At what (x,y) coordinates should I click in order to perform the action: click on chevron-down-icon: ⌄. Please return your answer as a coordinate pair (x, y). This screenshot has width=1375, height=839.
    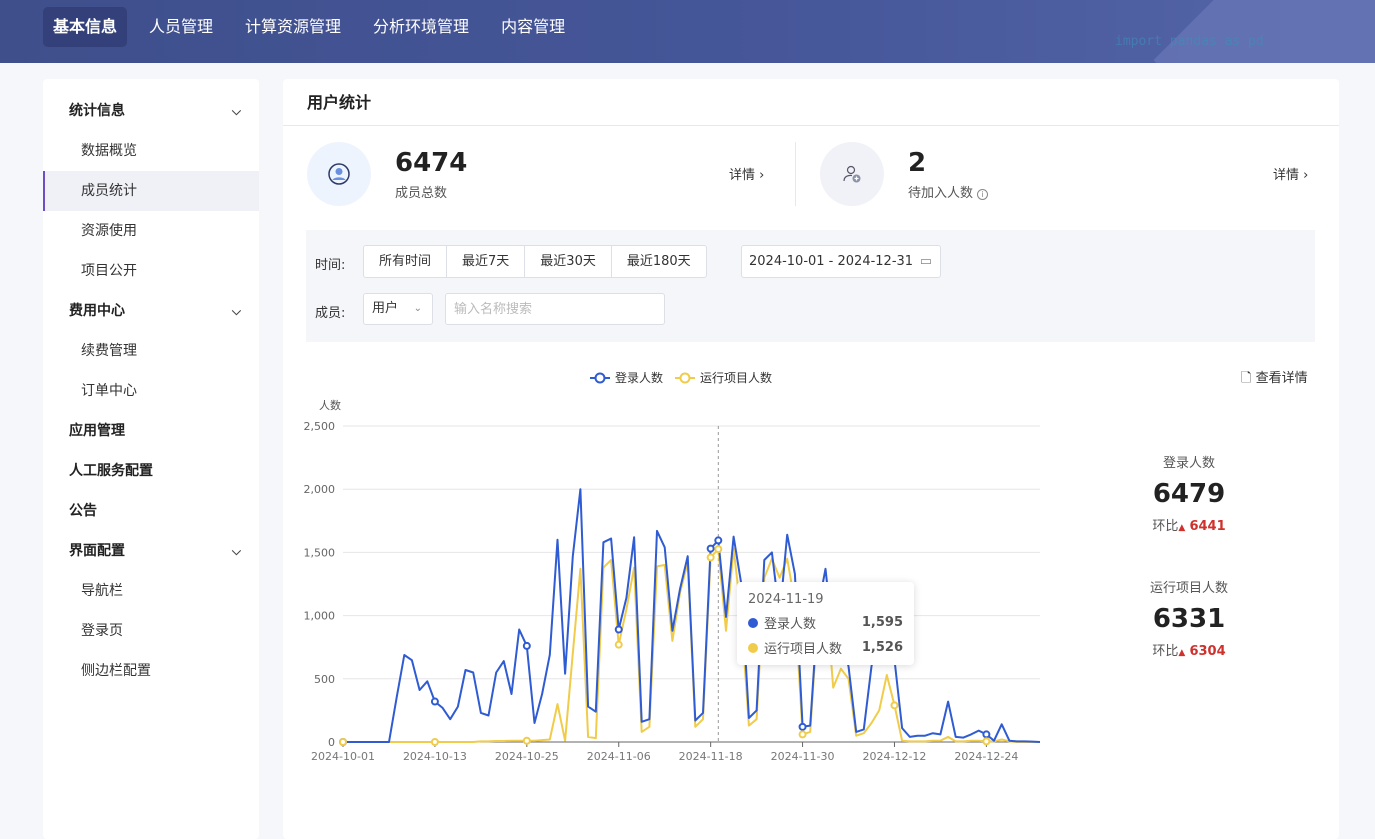
    Looking at the image, I should click on (417, 308).